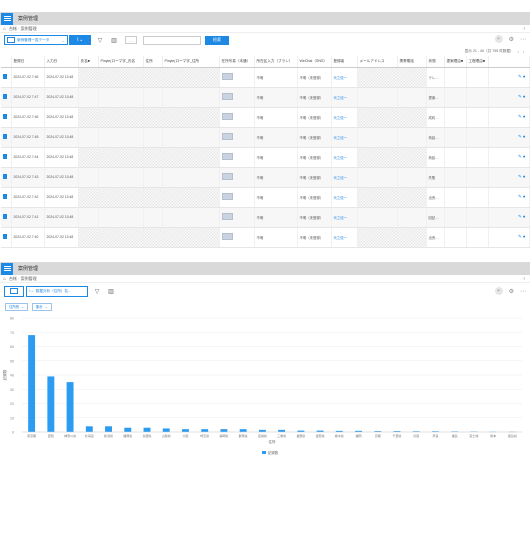 The width and height of the screenshot is (530, 556). I want to click on view-select: 案例管理一覧データ ⌄, so click(36, 40).